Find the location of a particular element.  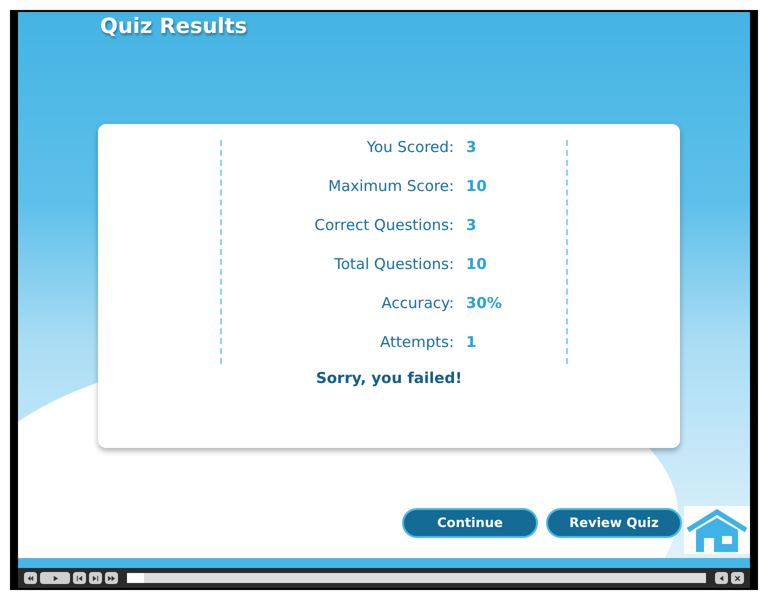

previous-button is located at coordinates (79, 578).